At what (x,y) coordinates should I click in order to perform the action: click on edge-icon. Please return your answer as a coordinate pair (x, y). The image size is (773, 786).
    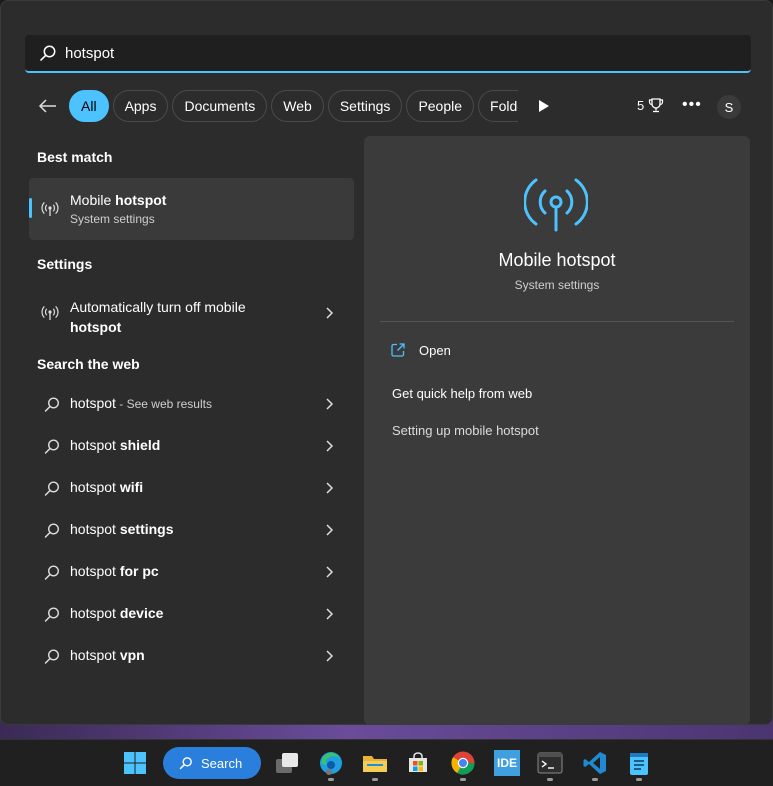
    Looking at the image, I should click on (331, 763).